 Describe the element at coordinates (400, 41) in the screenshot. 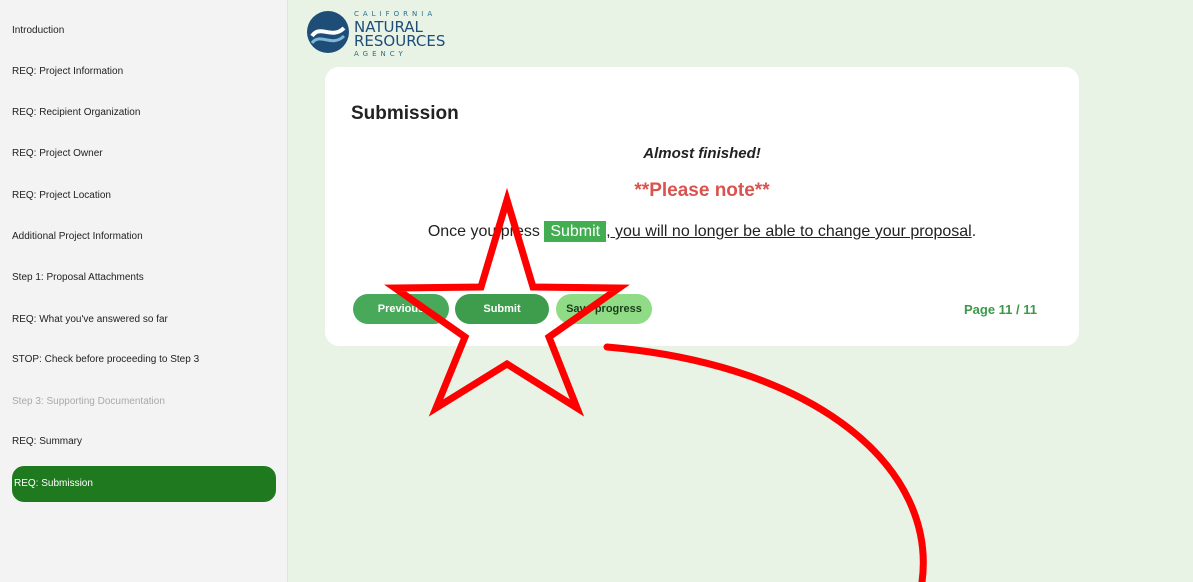

I see `logo-resources-text: RESOURCES` at that location.